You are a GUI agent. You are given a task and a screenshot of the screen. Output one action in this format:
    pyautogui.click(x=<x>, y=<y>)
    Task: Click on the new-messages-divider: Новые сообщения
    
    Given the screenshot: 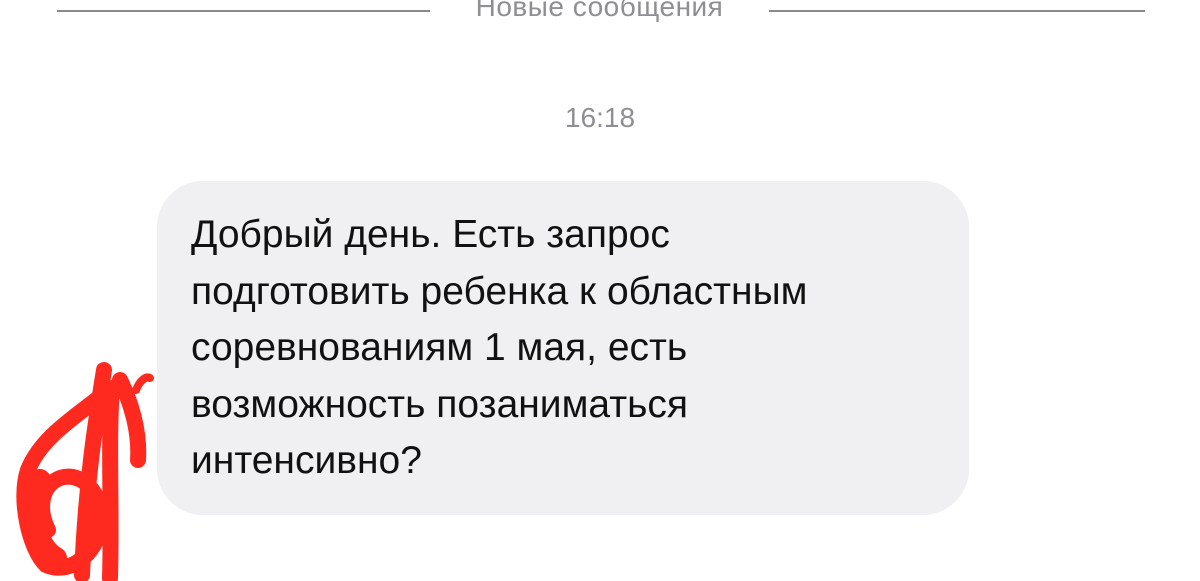 What is the action you would take?
    pyautogui.click(x=601, y=13)
    